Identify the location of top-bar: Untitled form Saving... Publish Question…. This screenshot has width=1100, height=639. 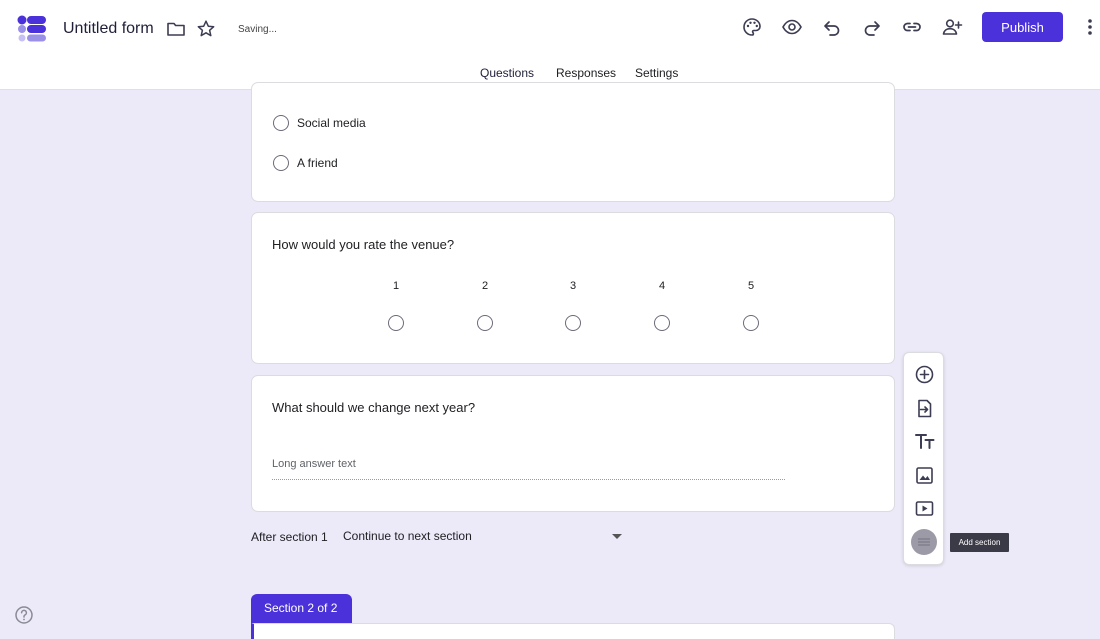
(550, 45).